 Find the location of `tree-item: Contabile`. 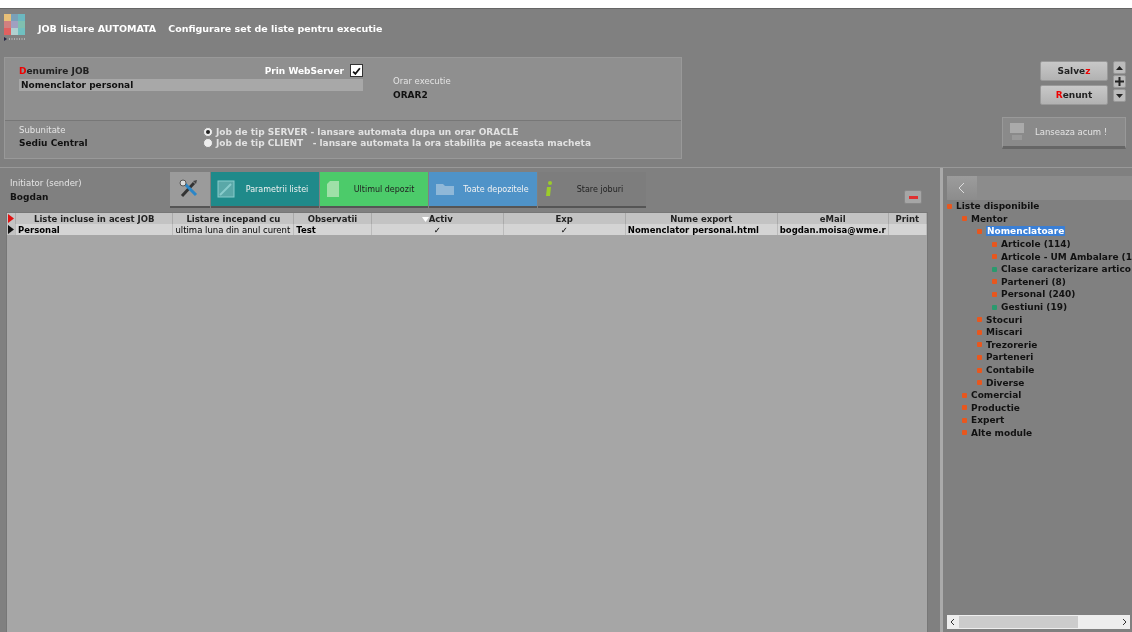

tree-item: Contabile is located at coordinates (1010, 370).